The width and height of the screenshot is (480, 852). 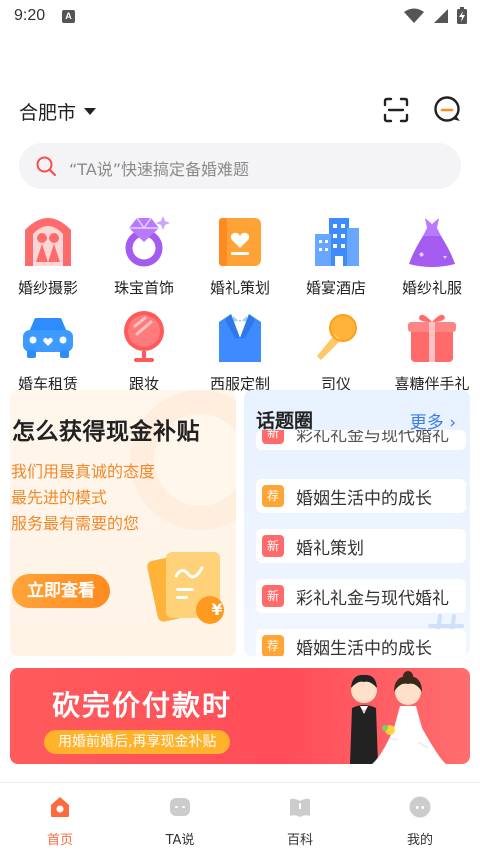 I want to click on wifi-icon, so click(x=414, y=15).